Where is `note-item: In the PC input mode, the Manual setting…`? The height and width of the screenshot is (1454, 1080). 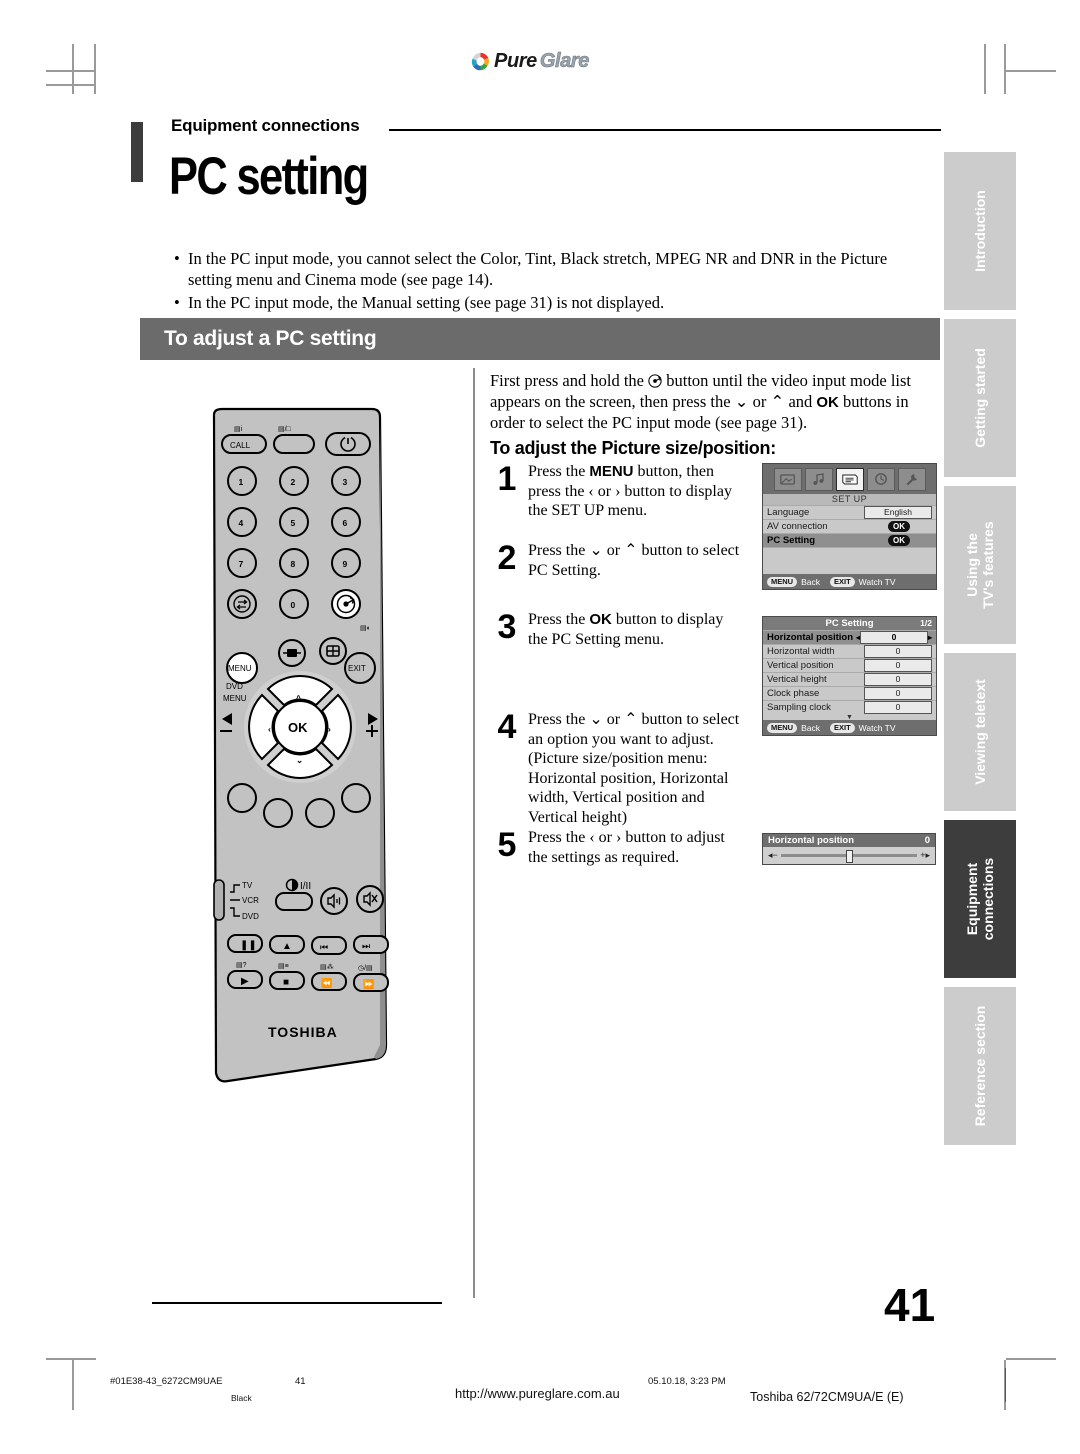 note-item: In the PC input mode, the Manual setting… is located at coordinates (560, 302).